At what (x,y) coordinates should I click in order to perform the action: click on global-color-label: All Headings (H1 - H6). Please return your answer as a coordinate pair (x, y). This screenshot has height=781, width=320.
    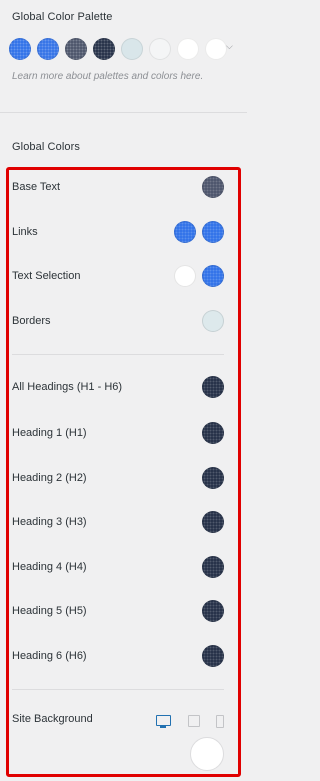
    Looking at the image, I should click on (67, 387).